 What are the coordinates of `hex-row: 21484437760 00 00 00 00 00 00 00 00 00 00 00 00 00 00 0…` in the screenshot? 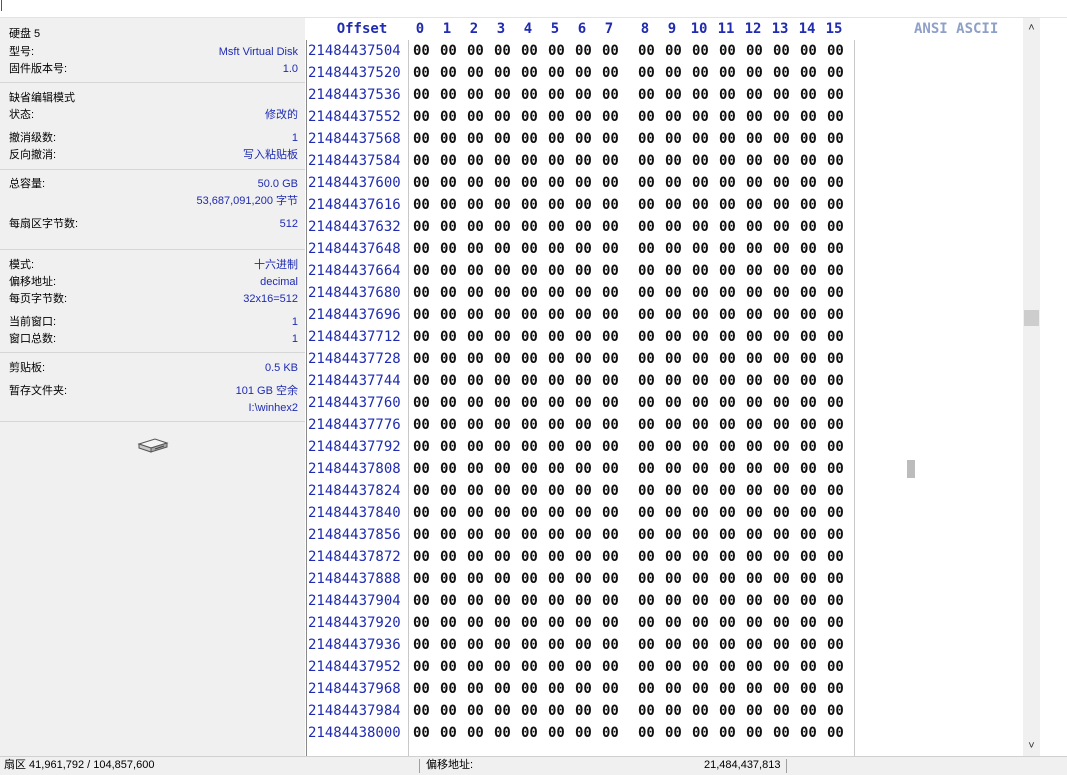 It's located at (580, 403).